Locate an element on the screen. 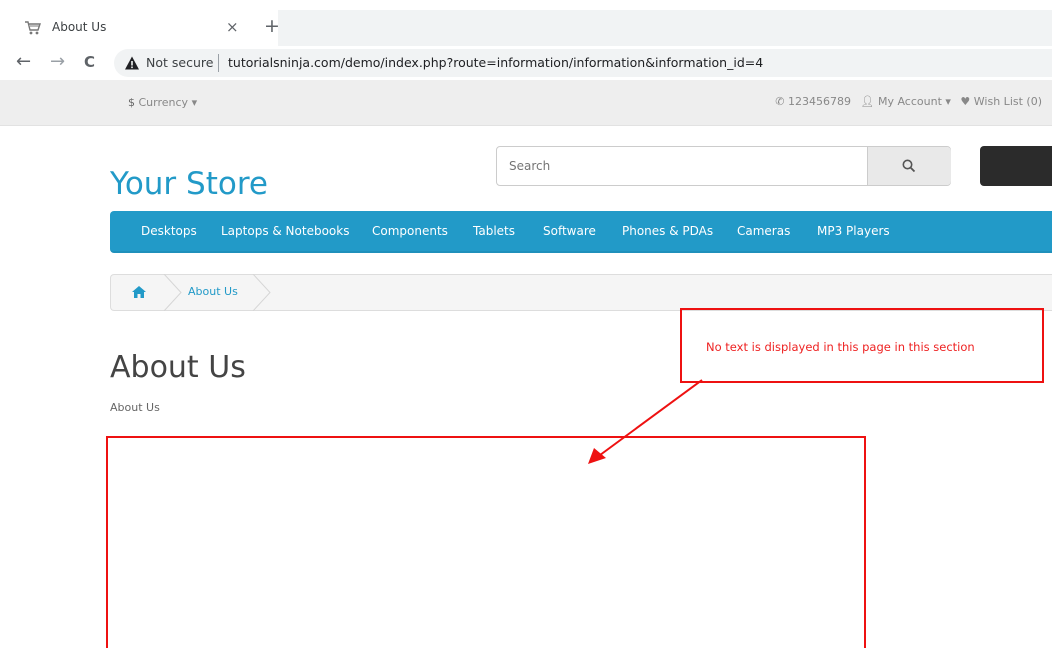 Image resolution: width=1052 pixels, height=648 pixels. forward-arrow-icon: → is located at coordinates (57, 62).